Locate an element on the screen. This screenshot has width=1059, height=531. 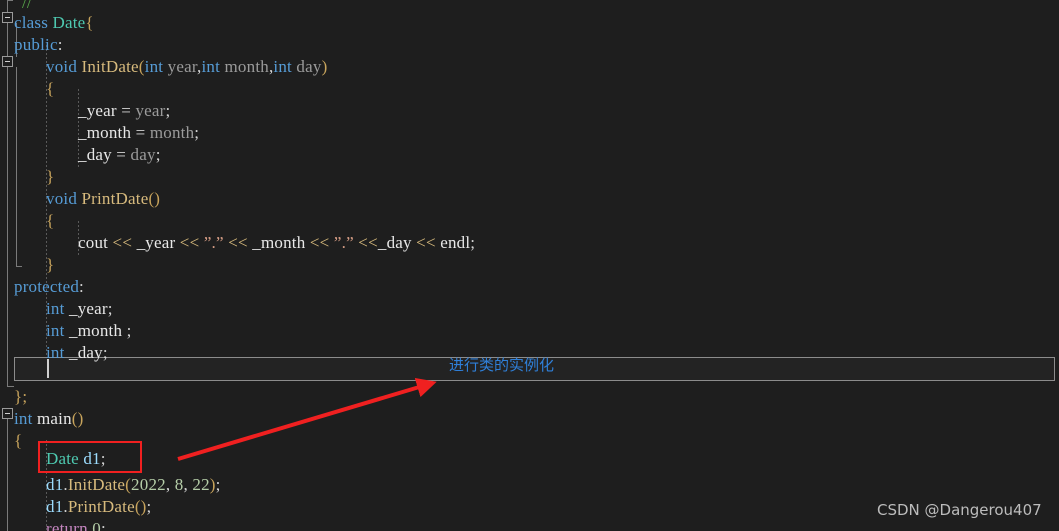
code-line: int main() is located at coordinates (42, 419).